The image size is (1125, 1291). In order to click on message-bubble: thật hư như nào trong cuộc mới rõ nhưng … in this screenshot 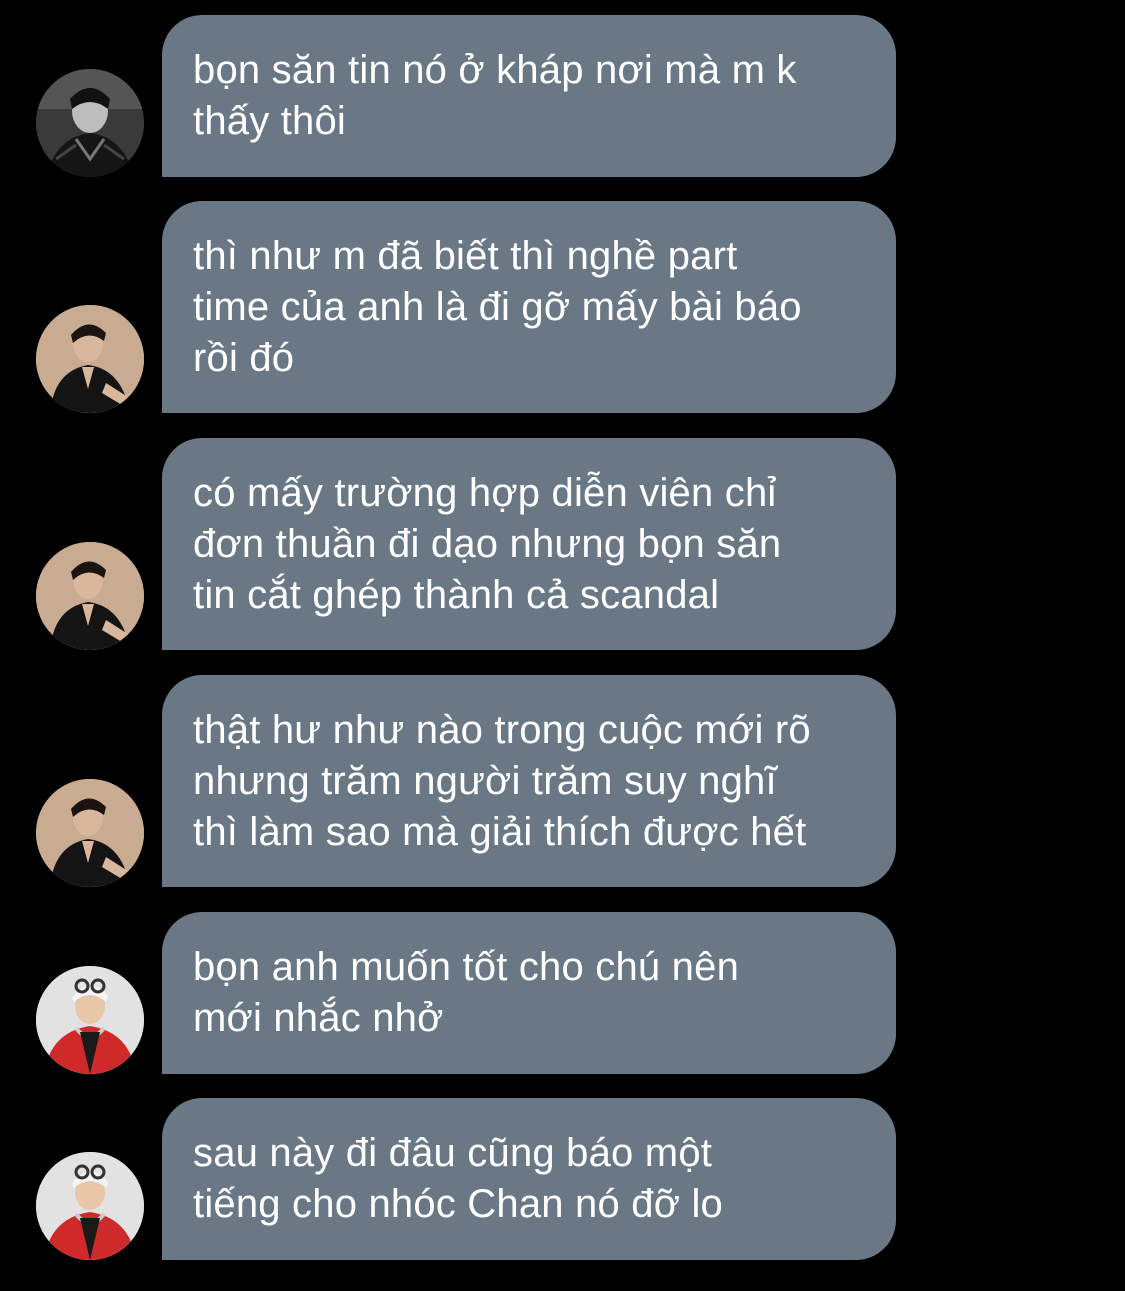, I will do `click(529, 781)`.